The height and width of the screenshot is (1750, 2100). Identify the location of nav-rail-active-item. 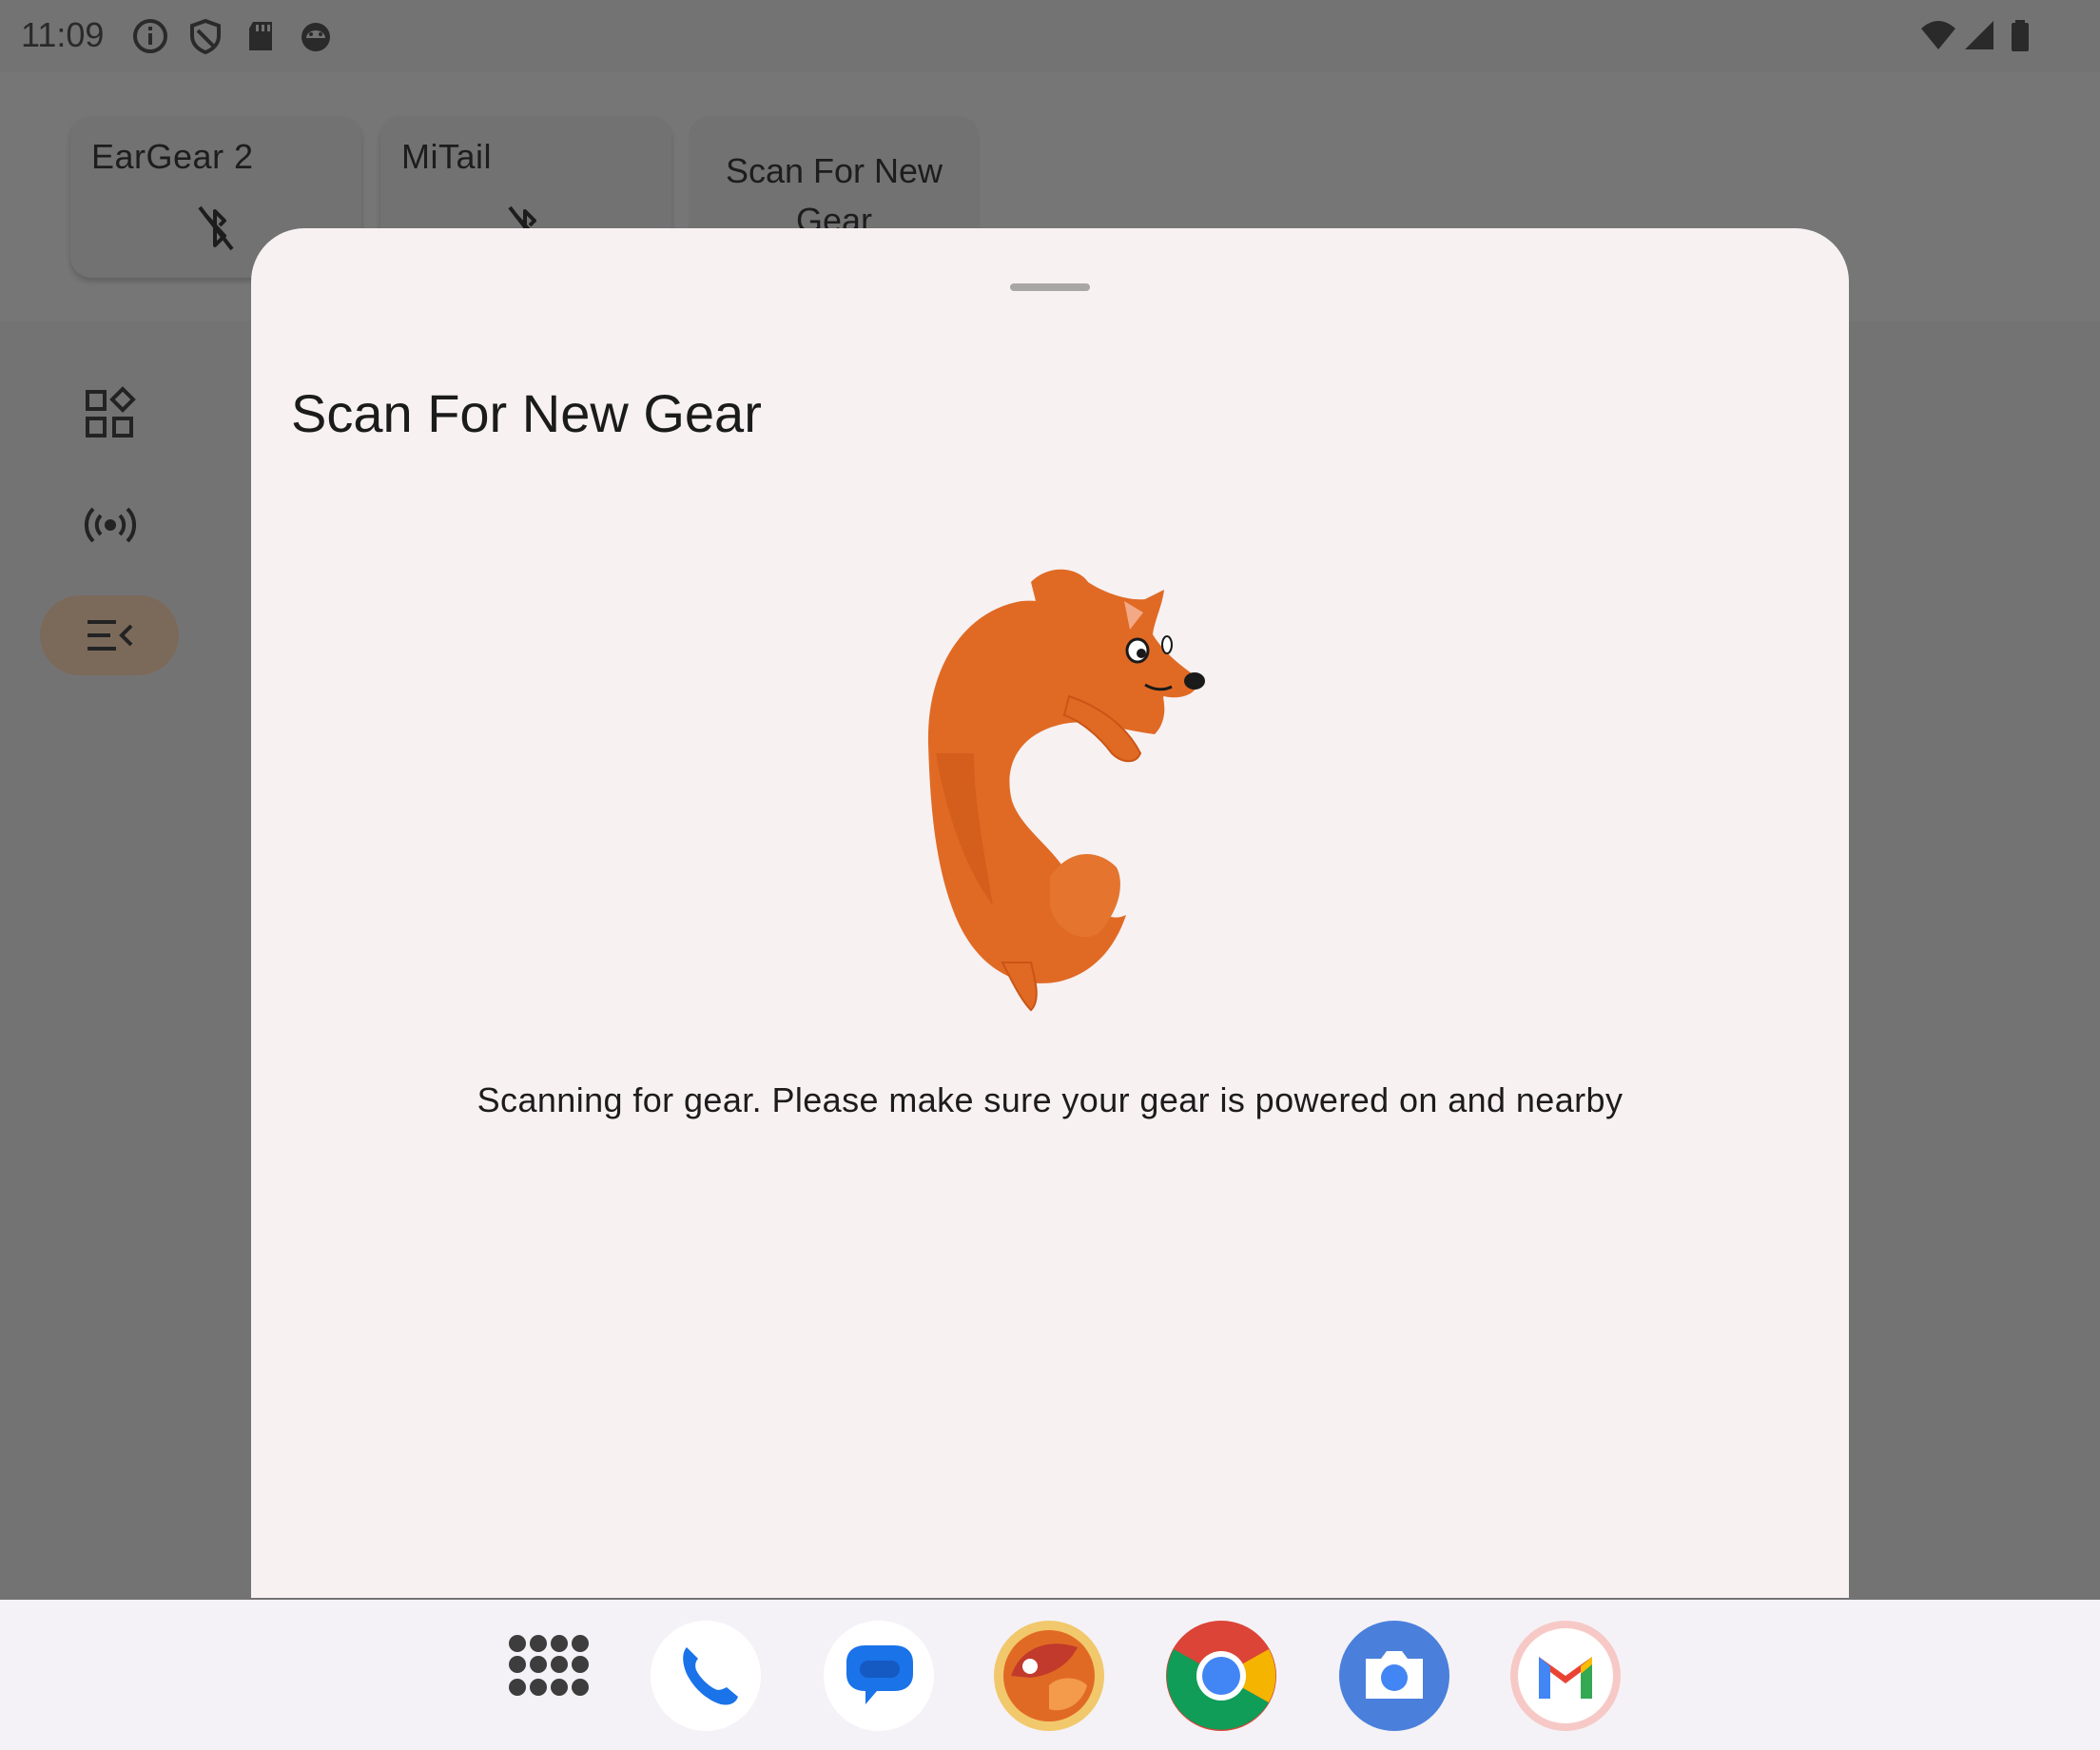
(109, 635).